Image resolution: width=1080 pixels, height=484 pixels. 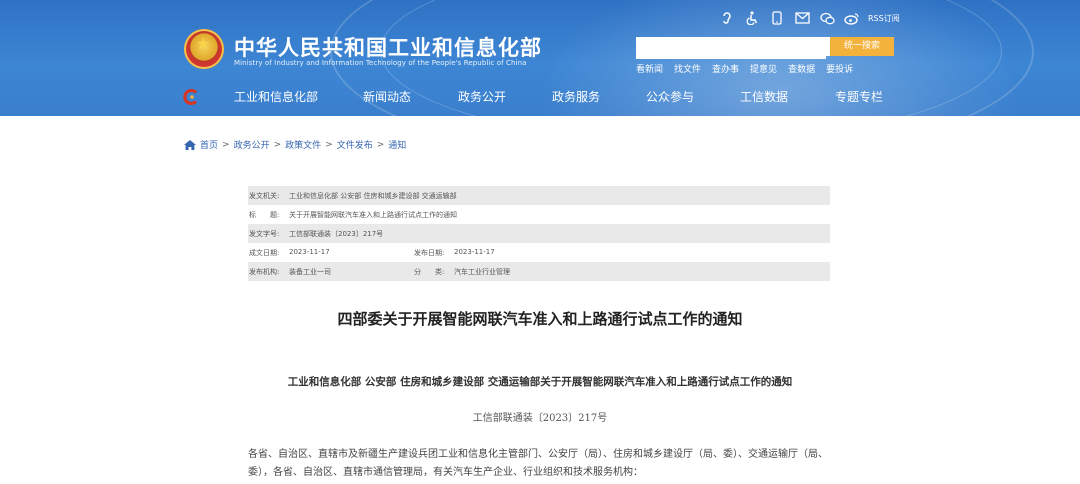 I want to click on site-title: 中华人民共和国工业和信息化部, so click(x=388, y=47).